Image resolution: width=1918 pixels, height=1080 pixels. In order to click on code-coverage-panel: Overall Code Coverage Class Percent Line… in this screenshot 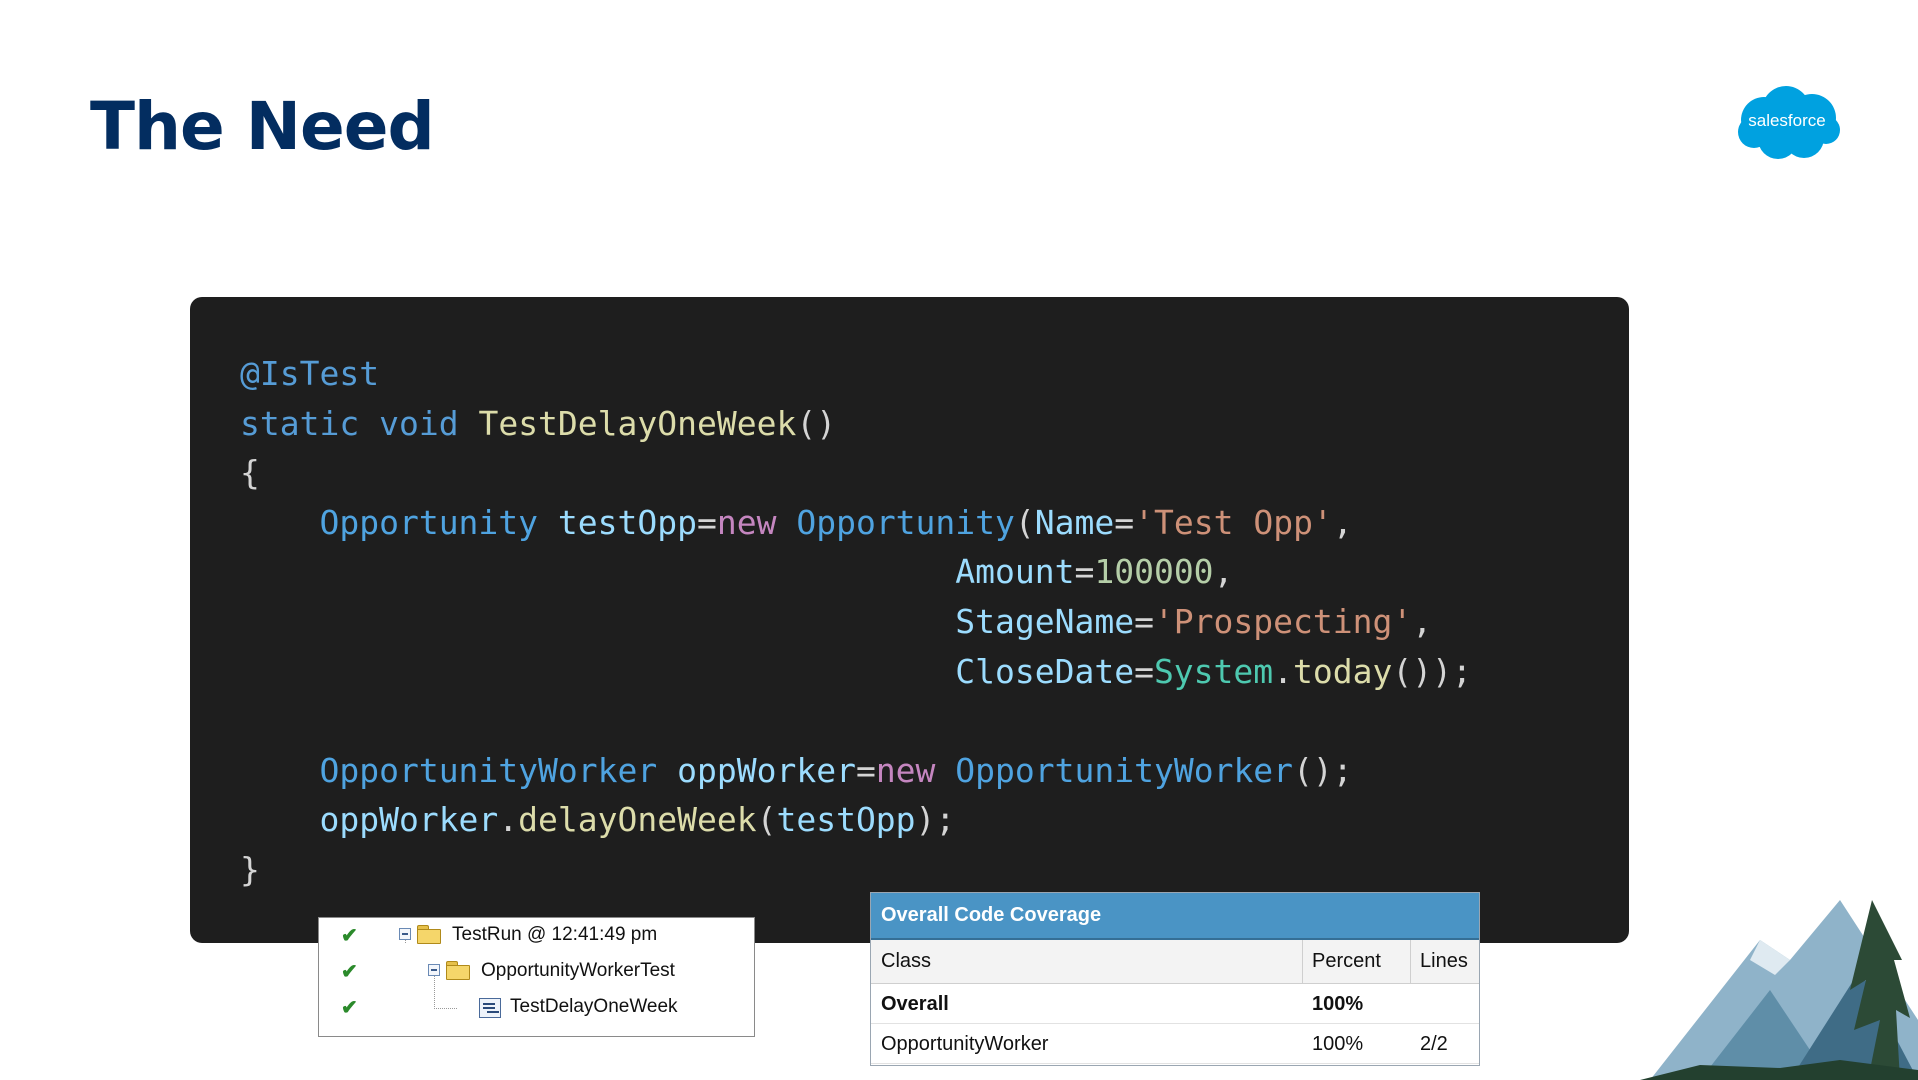, I will do `click(1175, 979)`.